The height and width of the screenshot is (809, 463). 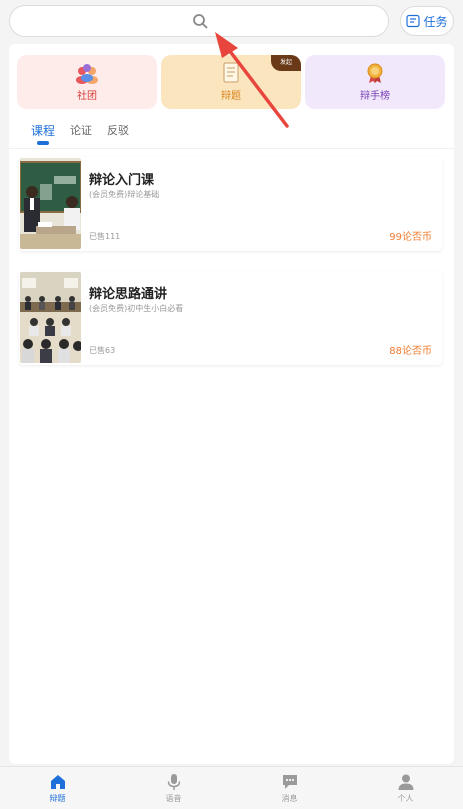 I want to click on tab-label: 反驳, so click(x=118, y=130).